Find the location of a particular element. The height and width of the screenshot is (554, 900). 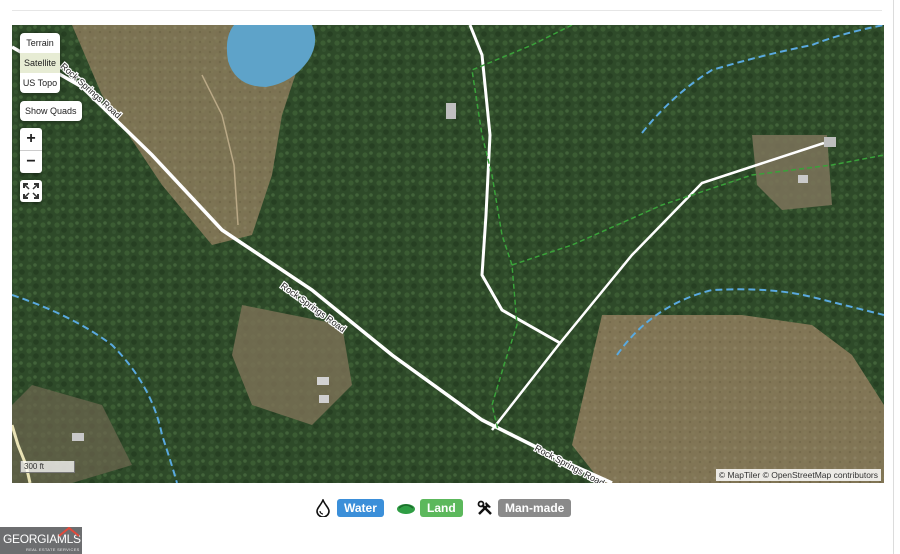

tools-icon is located at coordinates (484, 507).